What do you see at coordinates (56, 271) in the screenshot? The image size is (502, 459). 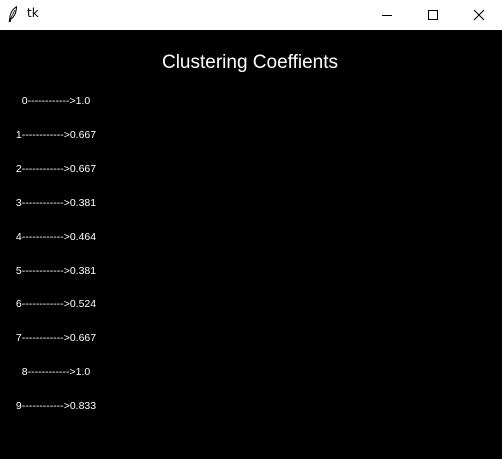 I see `coefficient-row: 5------------>0.381` at bounding box center [56, 271].